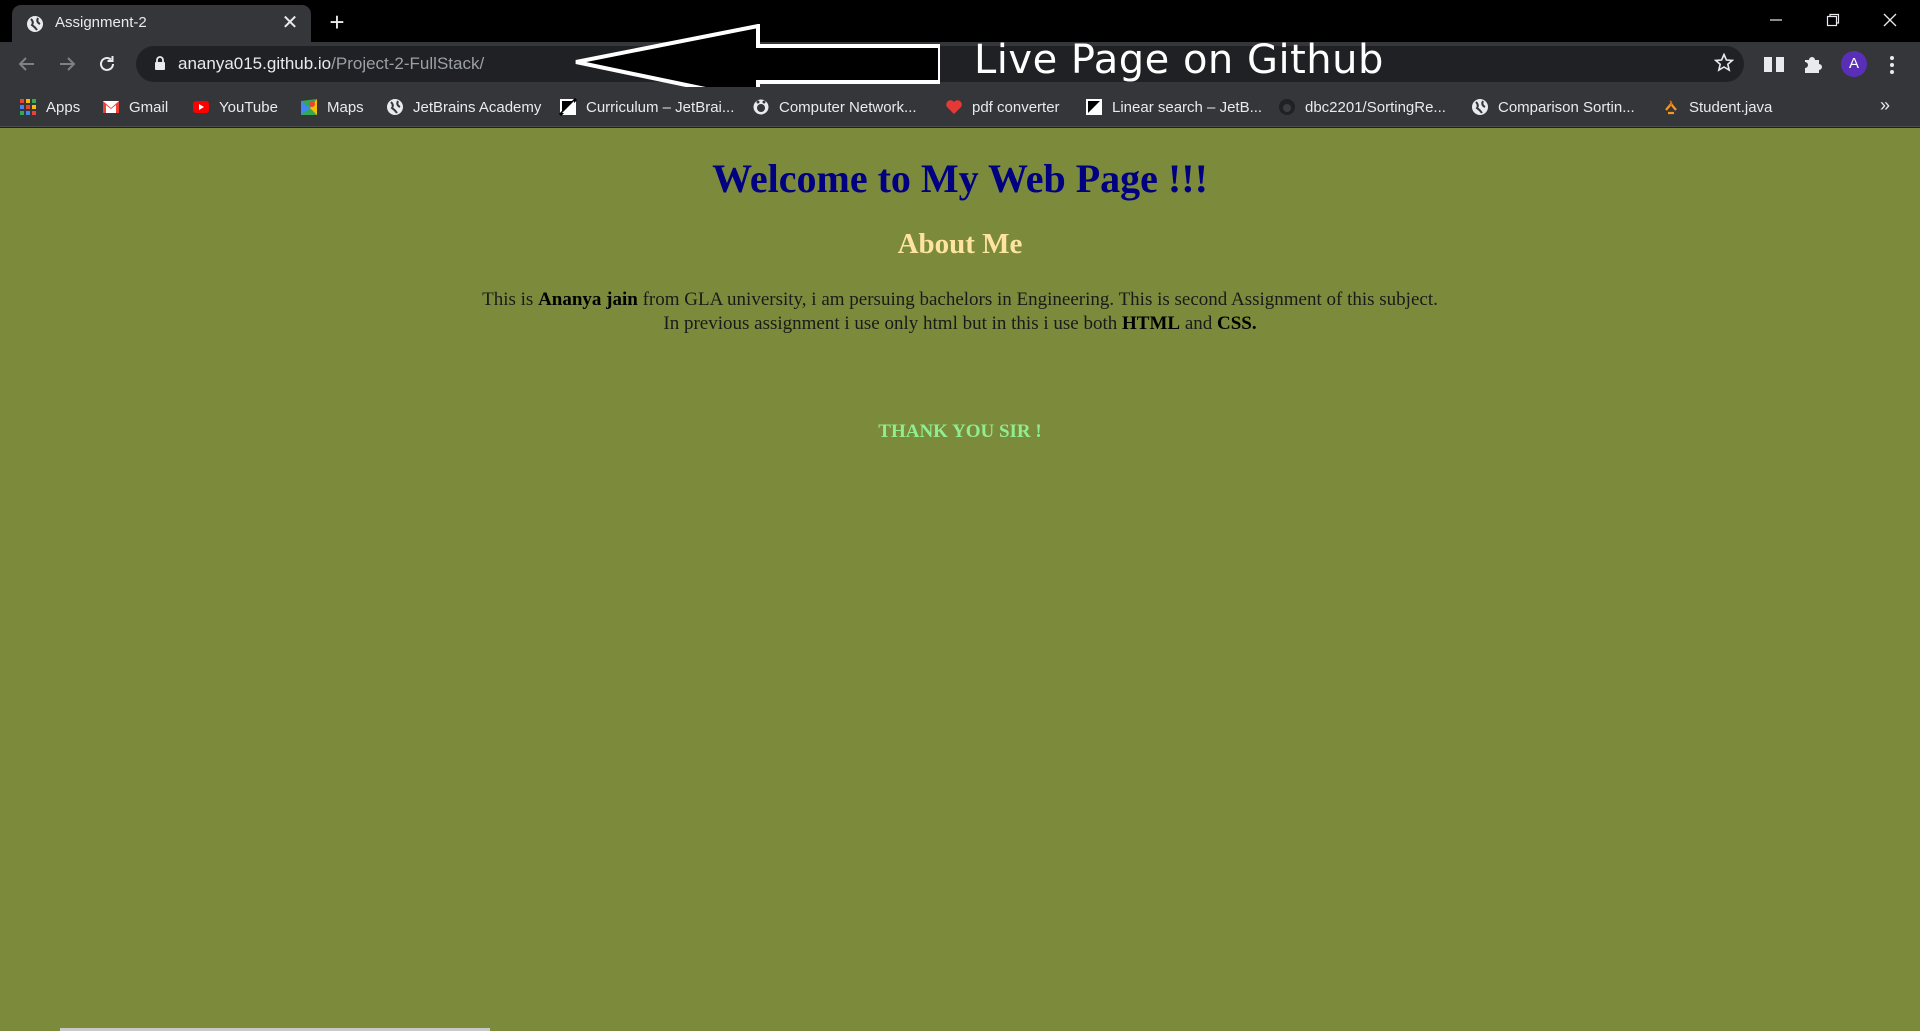  I want to click on close-window-button, so click(1890, 20).